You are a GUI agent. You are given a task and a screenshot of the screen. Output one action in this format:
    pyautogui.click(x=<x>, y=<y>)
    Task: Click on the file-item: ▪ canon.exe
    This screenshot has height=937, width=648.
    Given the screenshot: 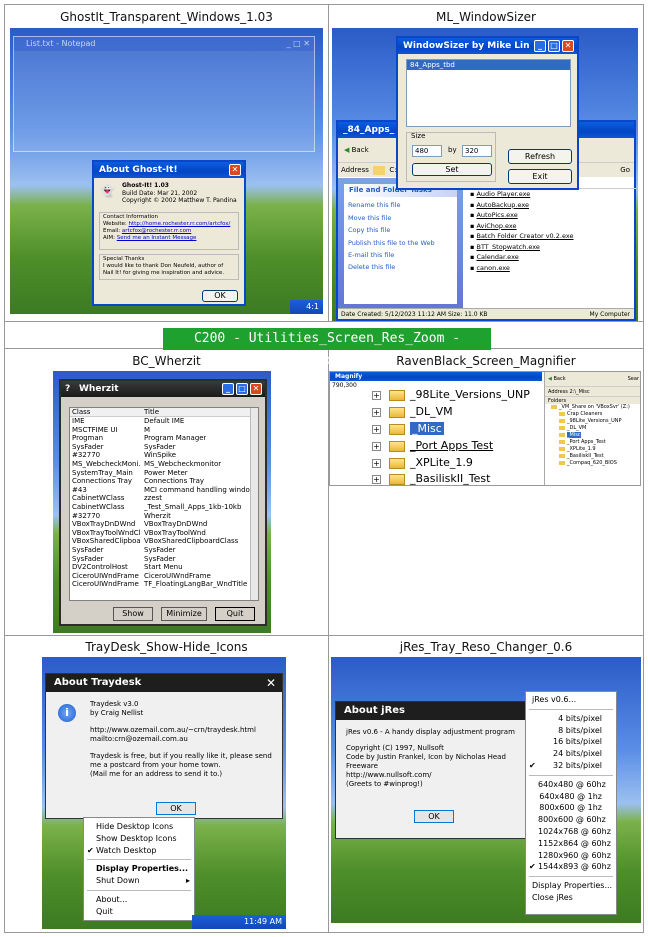 What is the action you would take?
    pyautogui.click(x=553, y=268)
    